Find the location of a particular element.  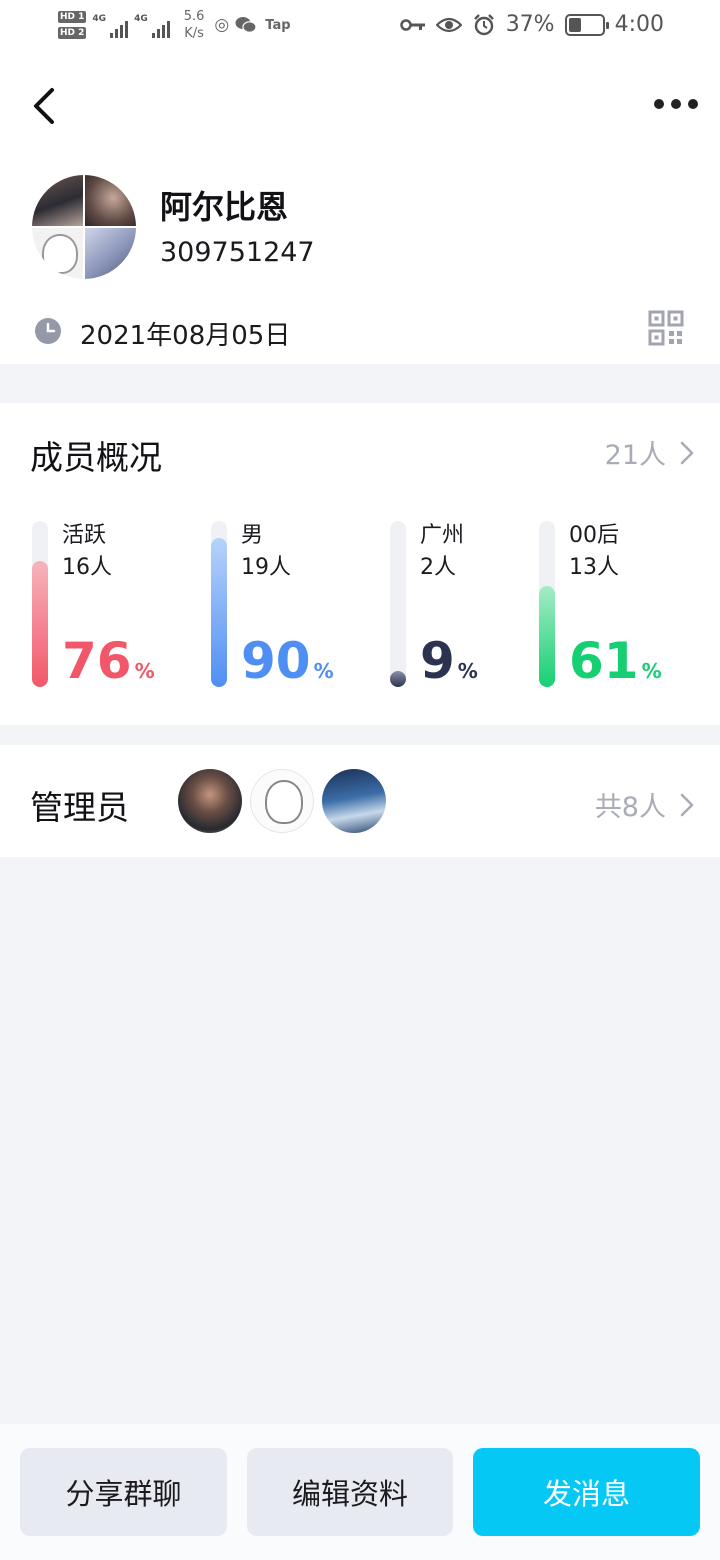

stat-percent: 9% is located at coordinates (449, 666).